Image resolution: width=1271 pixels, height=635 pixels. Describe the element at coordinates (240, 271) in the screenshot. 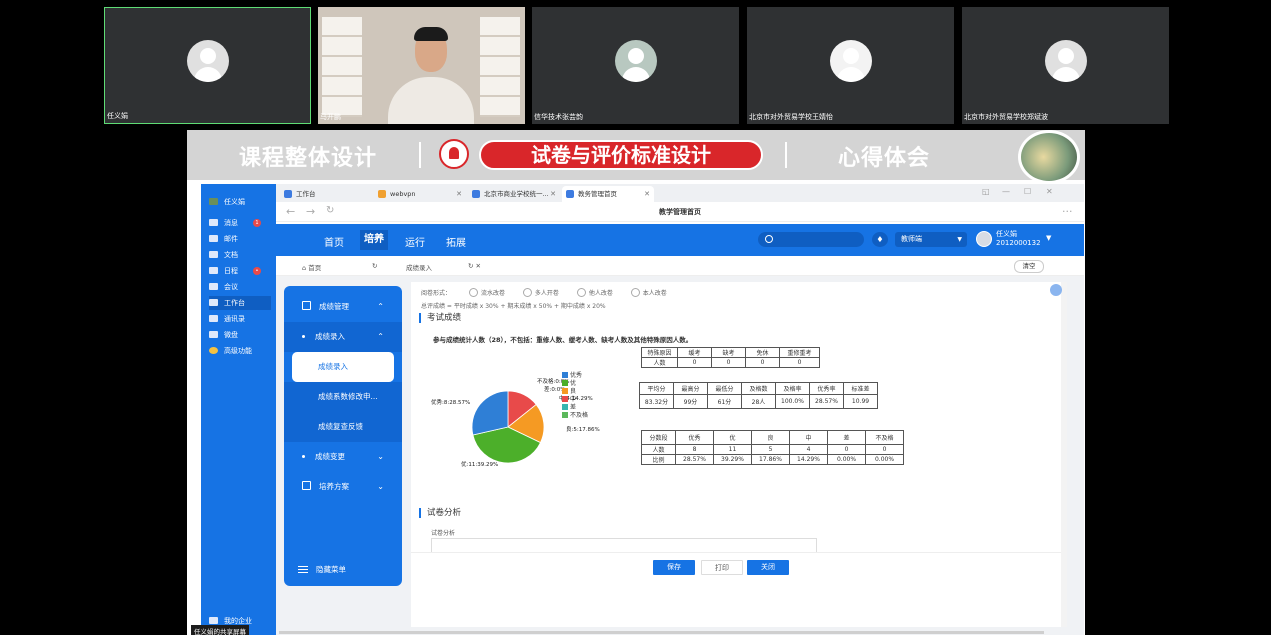

I see `sidebar-item-calendar: 日程 •` at that location.